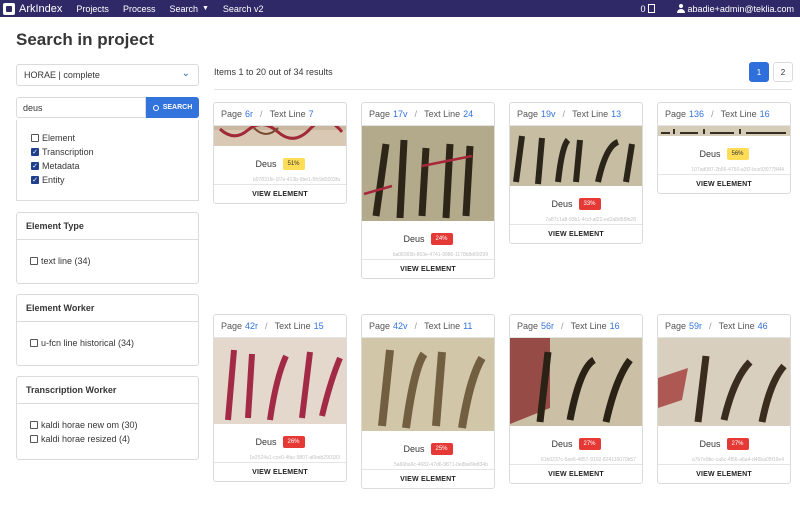  I want to click on line-link: 11, so click(467, 326).